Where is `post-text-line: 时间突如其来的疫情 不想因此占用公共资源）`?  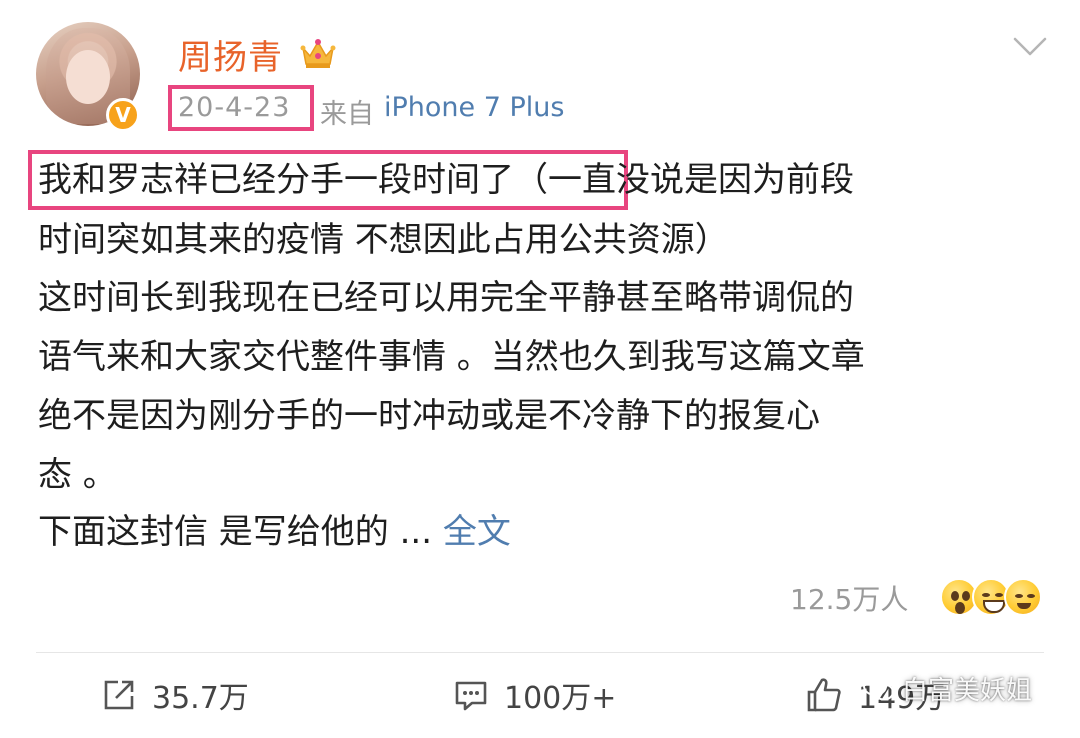
post-text-line: 时间突如其来的疫情 不想因此占用公共资源） is located at coordinates (383, 240).